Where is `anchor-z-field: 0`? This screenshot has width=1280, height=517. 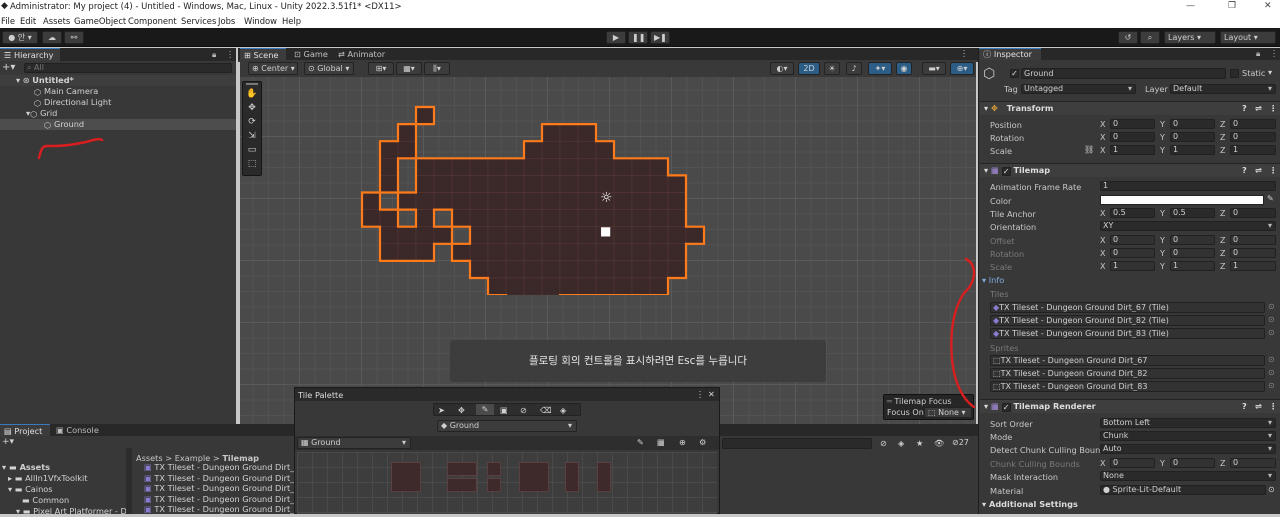 anchor-z-field: 0 is located at coordinates (1253, 213).